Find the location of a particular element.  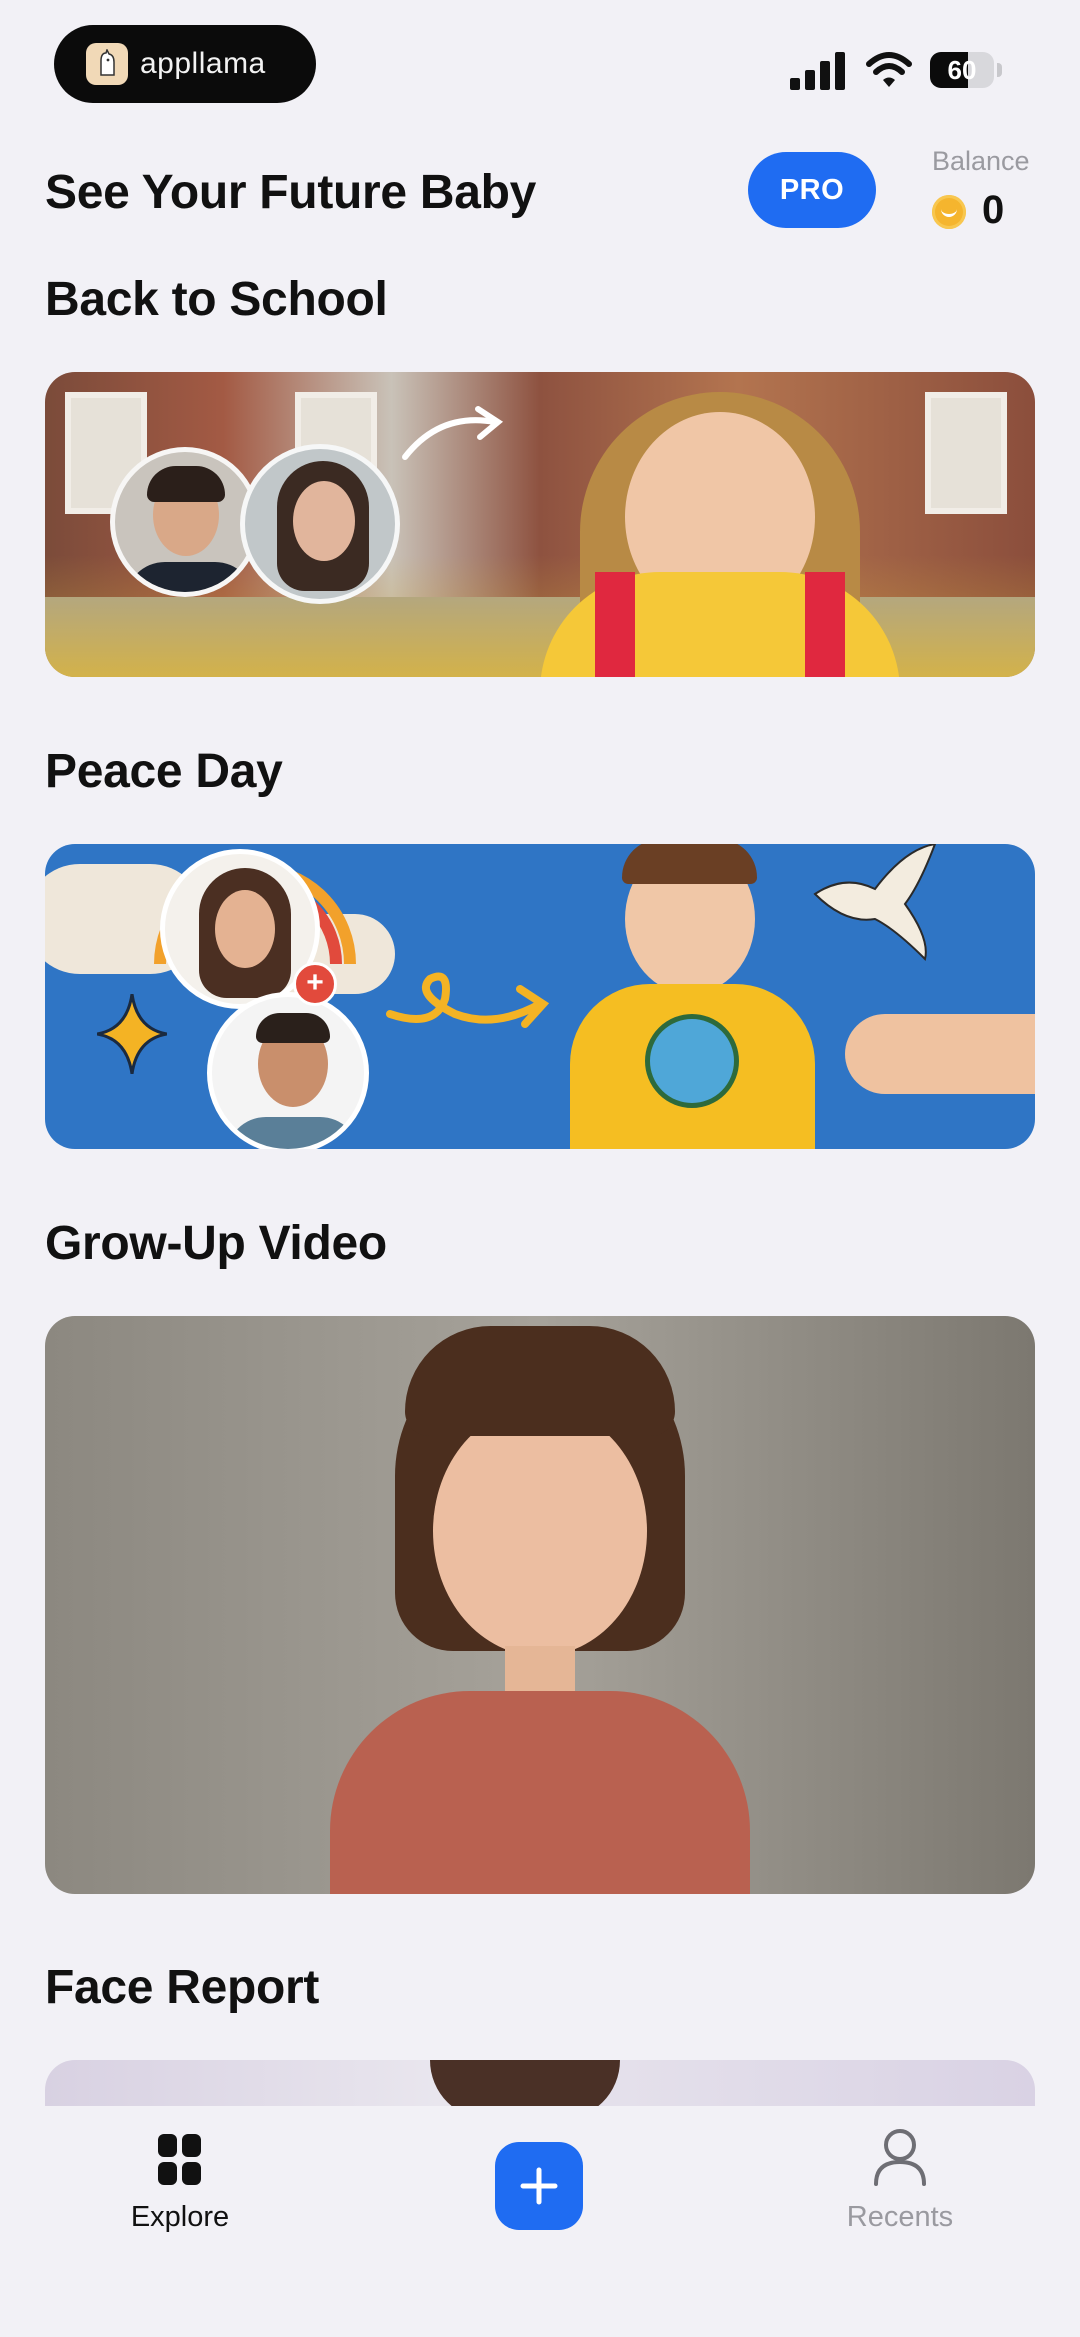

school-girl-image is located at coordinates (720, 524).